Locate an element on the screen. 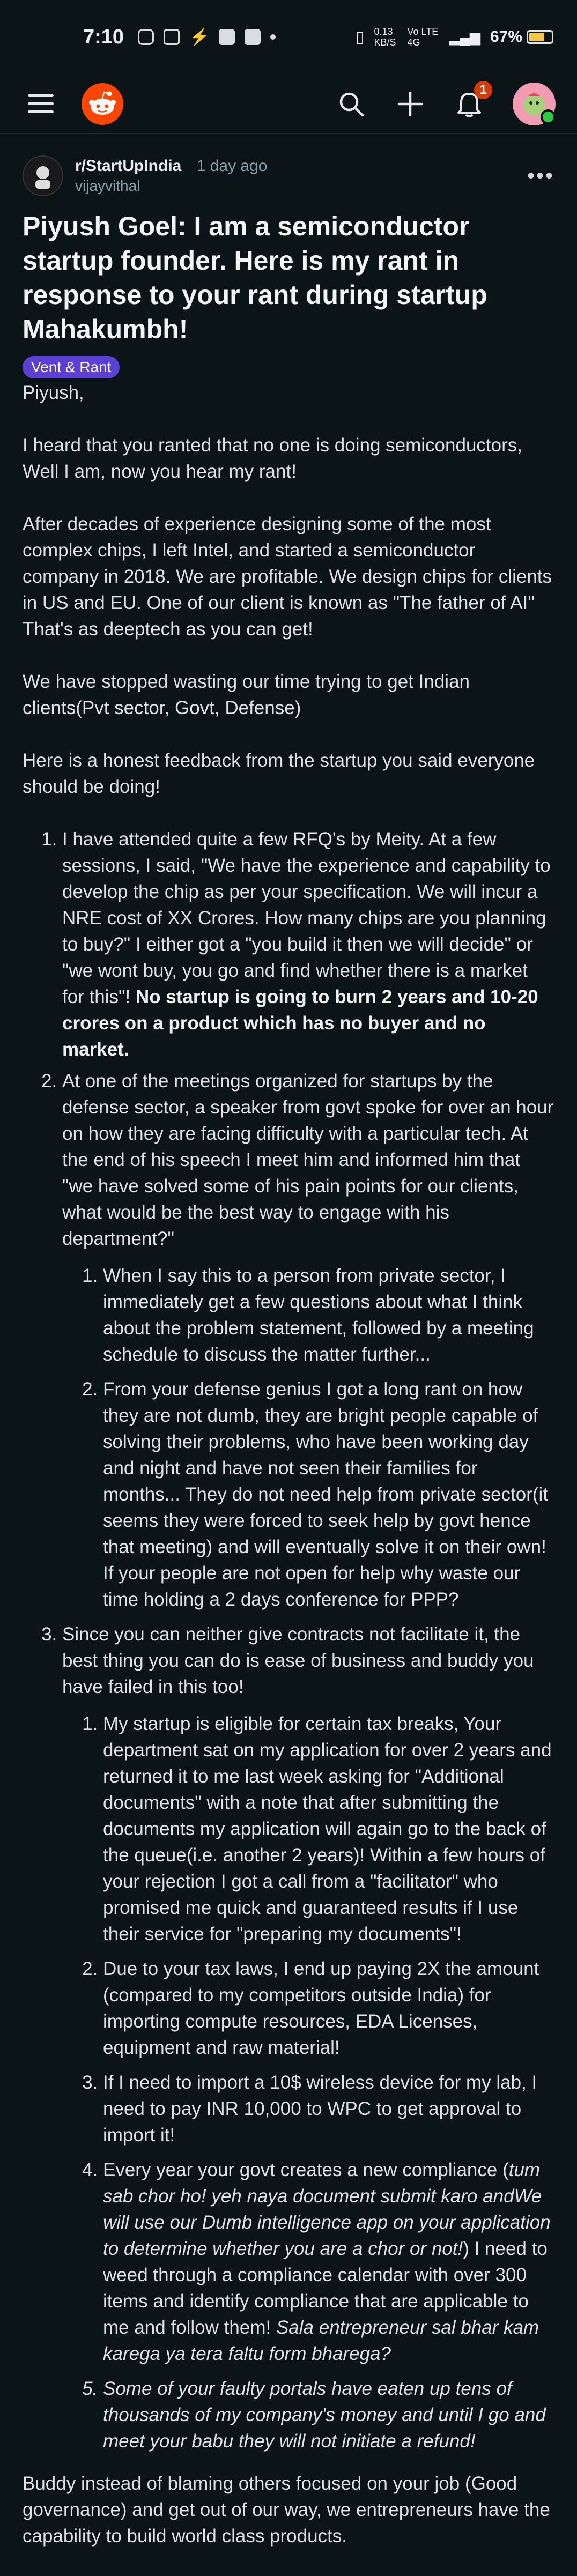 The height and width of the screenshot is (2576, 577). more-notifications-dot is located at coordinates (273, 37).